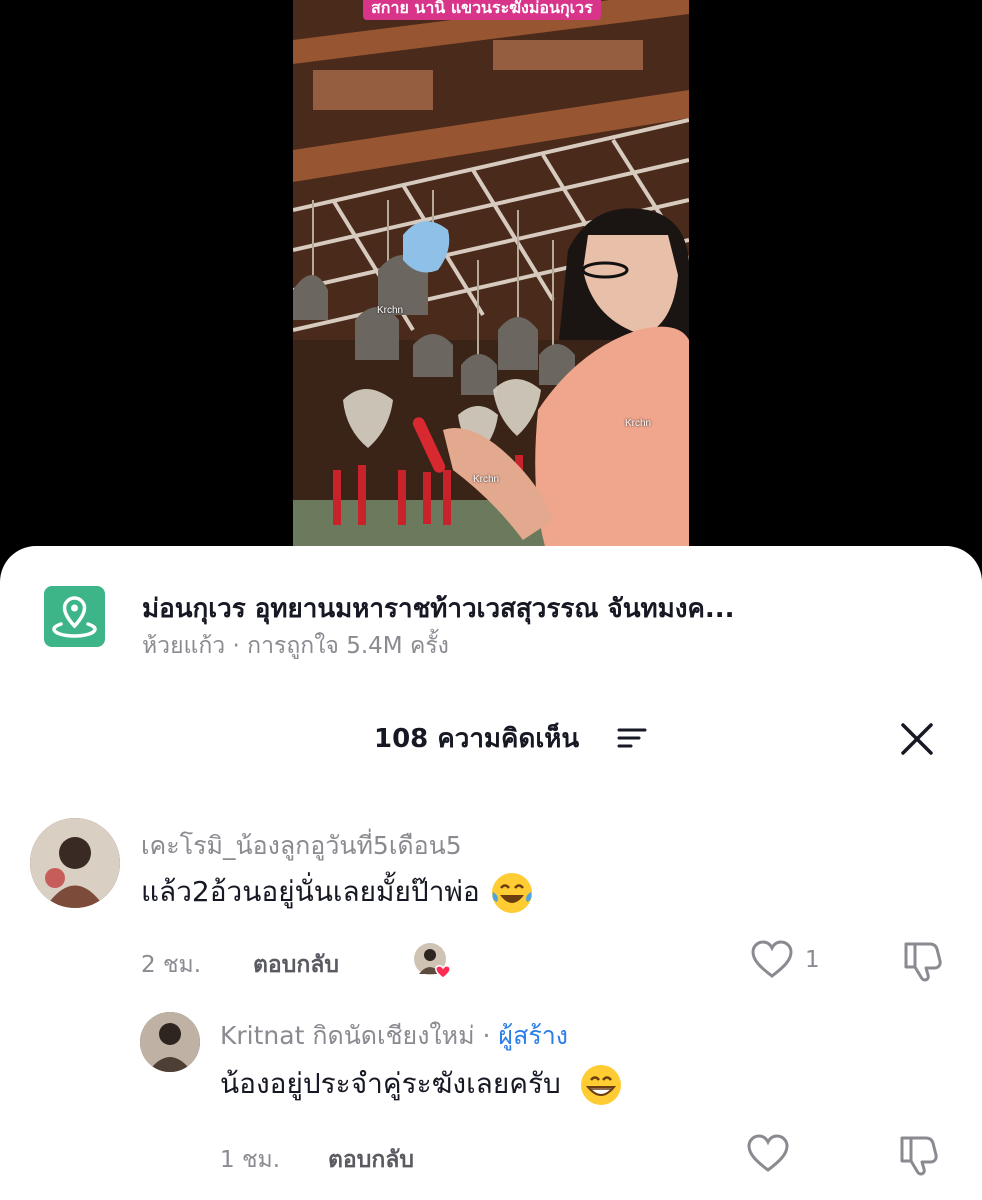 This screenshot has width=982, height=1200. I want to click on location-meta: ห้วยแก้ว · การถูกใจ 5.4M ครั้ง, so click(295, 646).